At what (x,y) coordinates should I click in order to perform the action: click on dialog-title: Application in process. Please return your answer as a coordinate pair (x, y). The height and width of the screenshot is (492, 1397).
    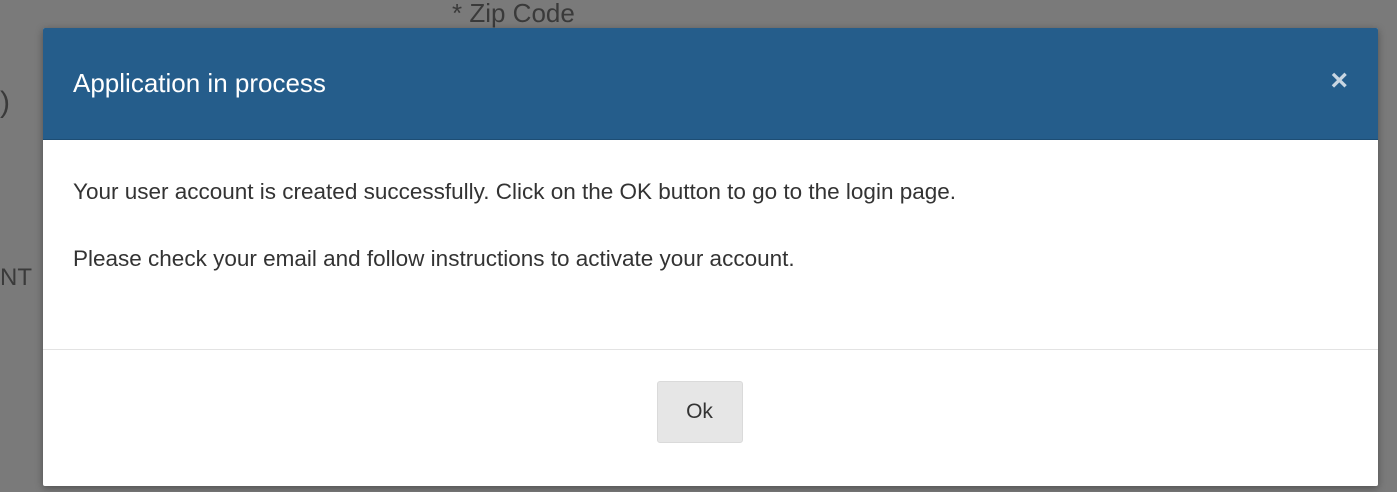
    Looking at the image, I should click on (199, 83).